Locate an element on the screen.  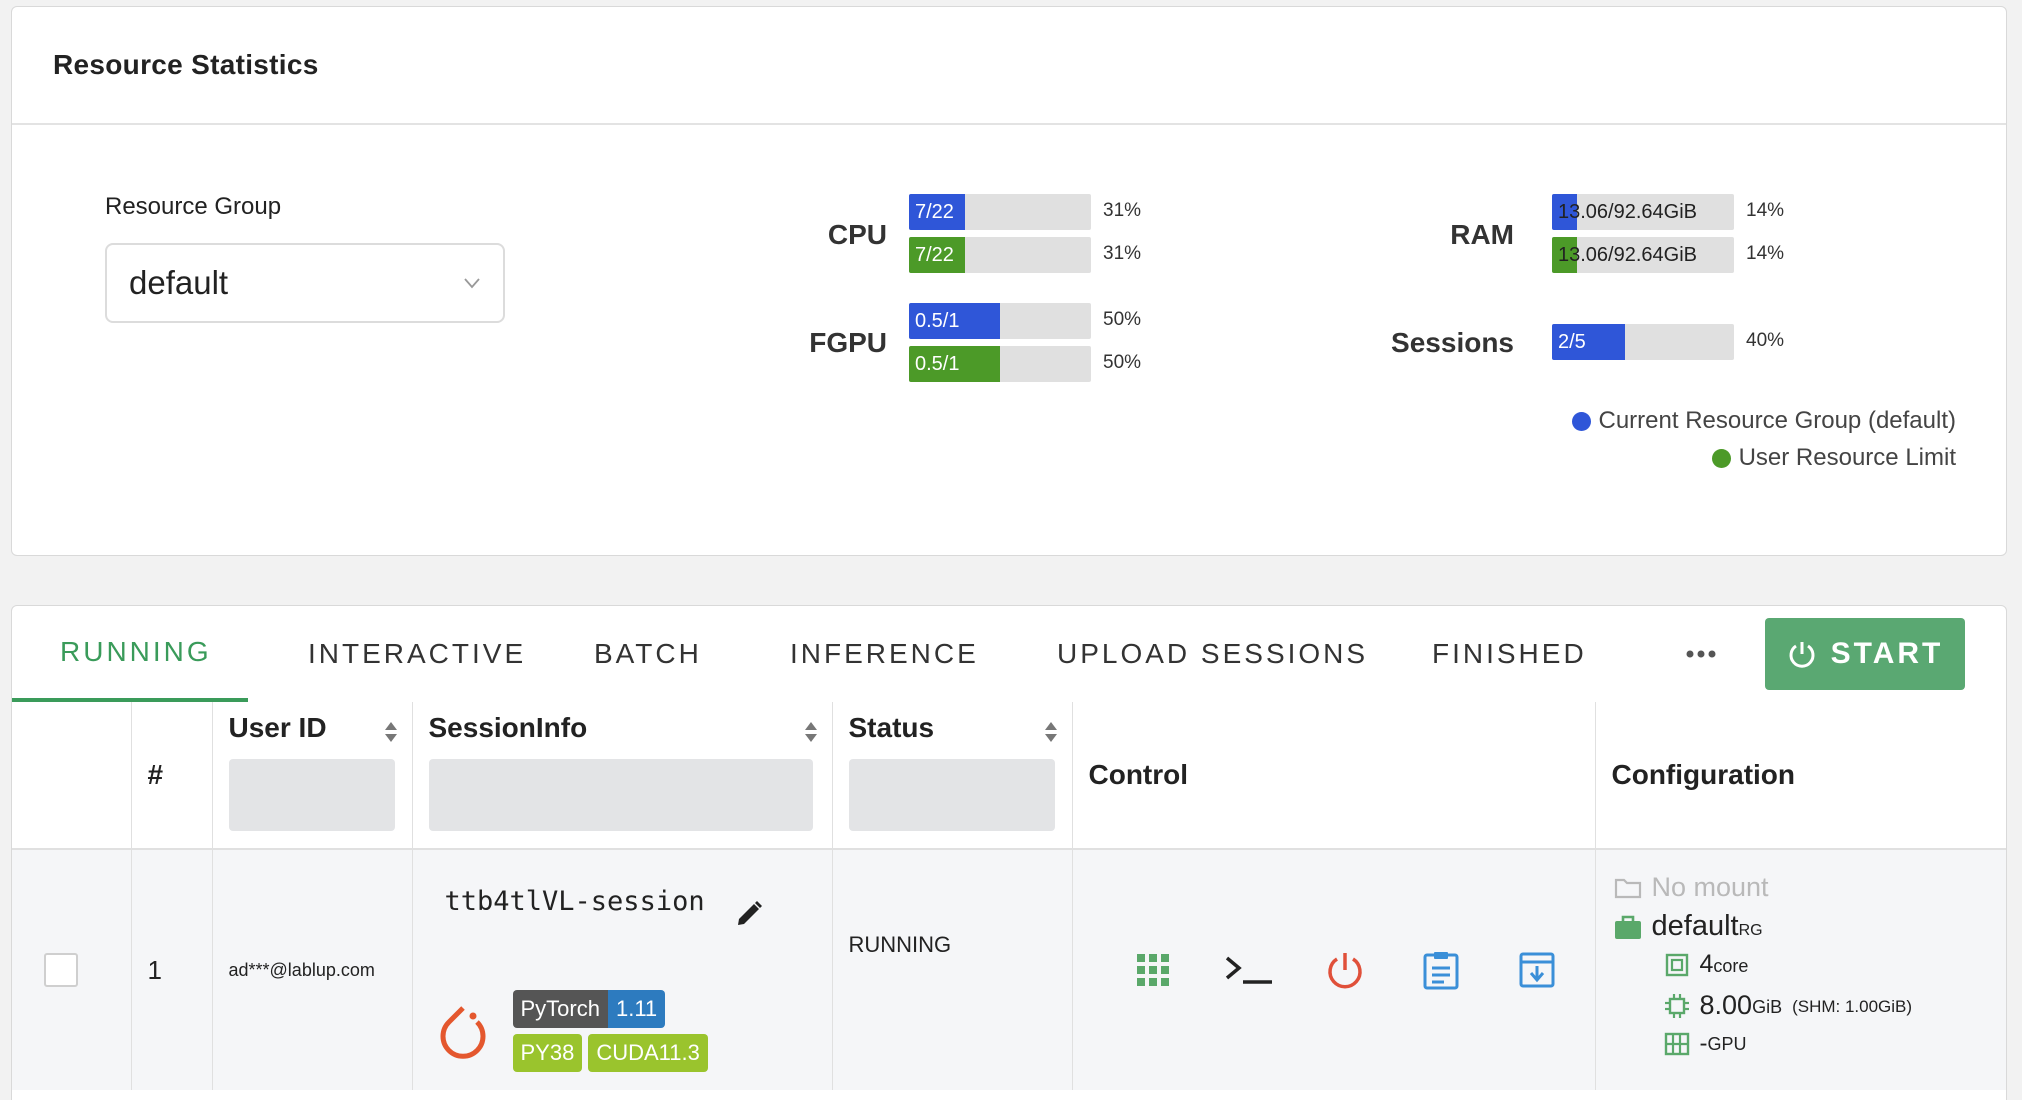
archive-download-icon is located at coordinates (1536, 970).